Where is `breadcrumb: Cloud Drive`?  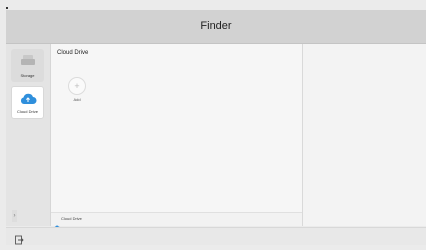
breadcrumb: Cloud Drive is located at coordinates (176, 221).